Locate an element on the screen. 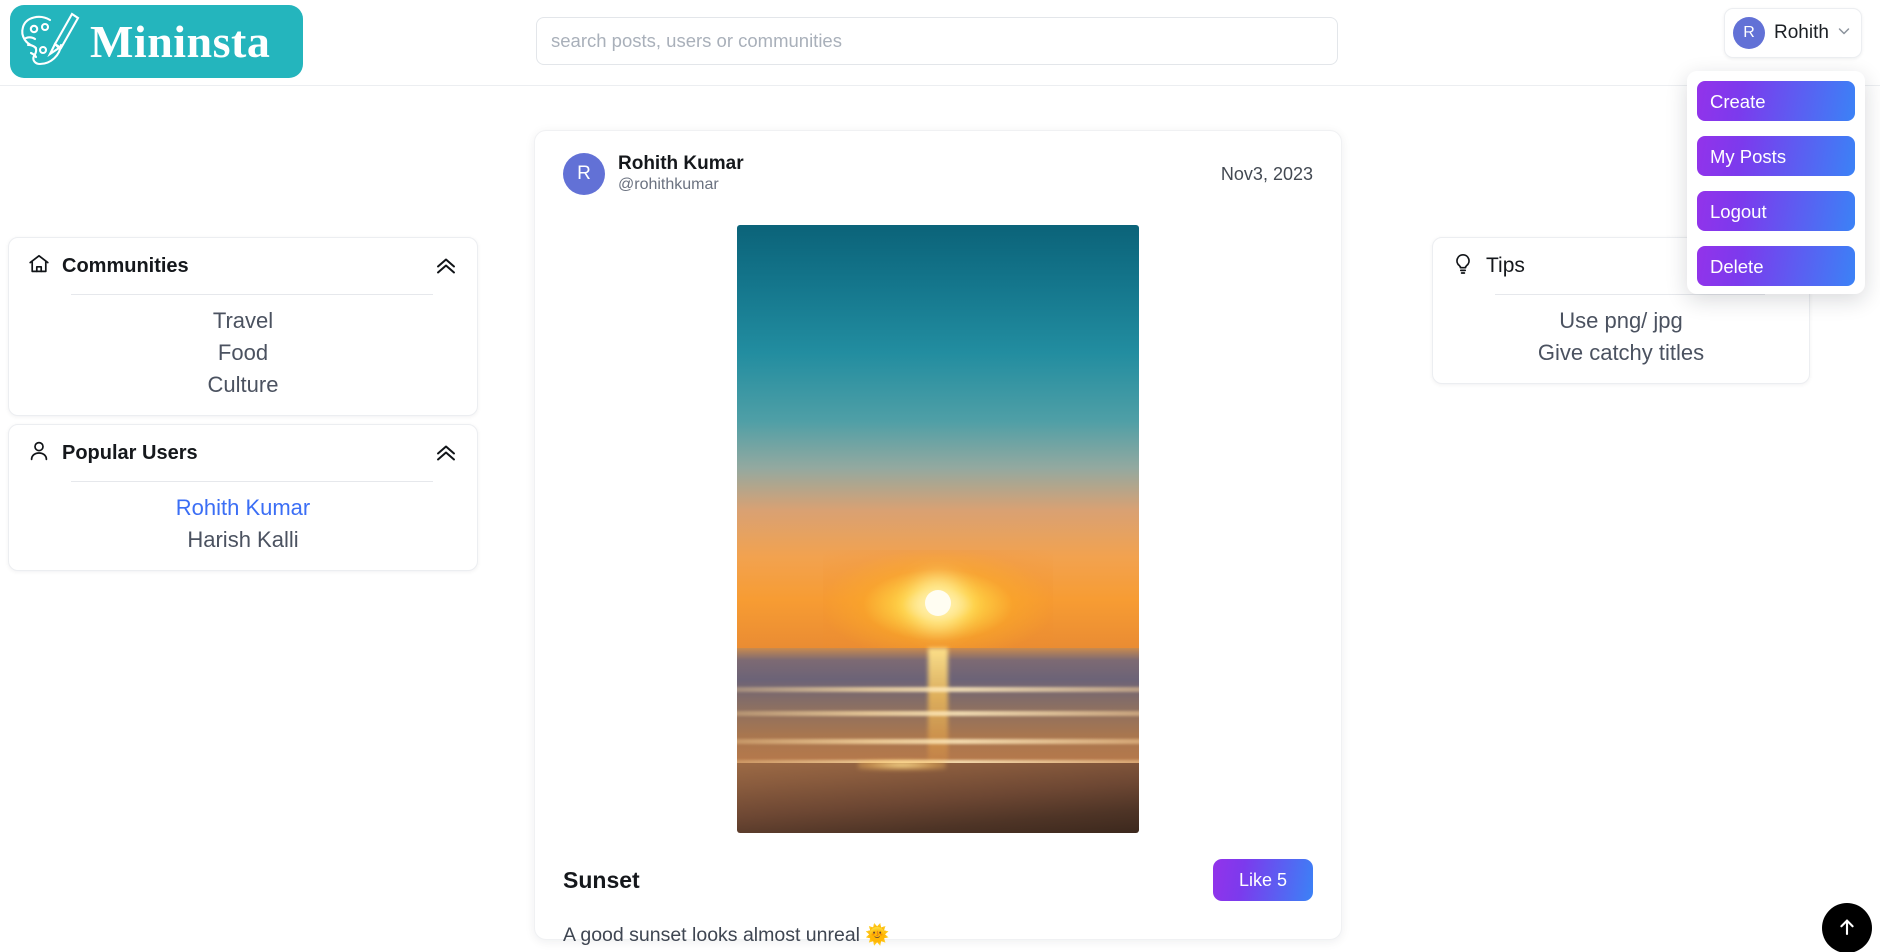  popular-users-card-title: Popular Users is located at coordinates (130, 452).